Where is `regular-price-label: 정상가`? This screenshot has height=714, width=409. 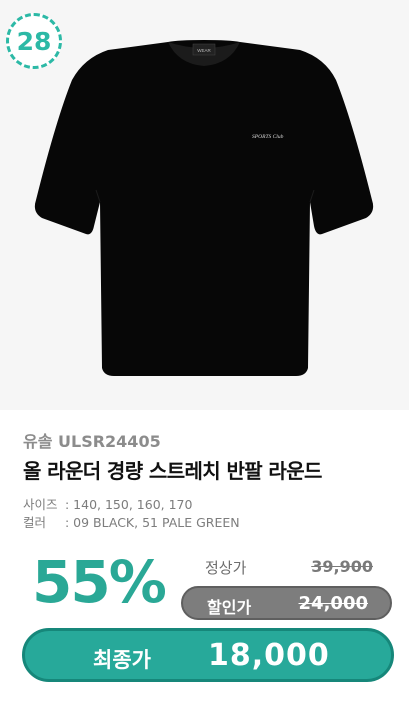 regular-price-label: 정상가 is located at coordinates (226, 568).